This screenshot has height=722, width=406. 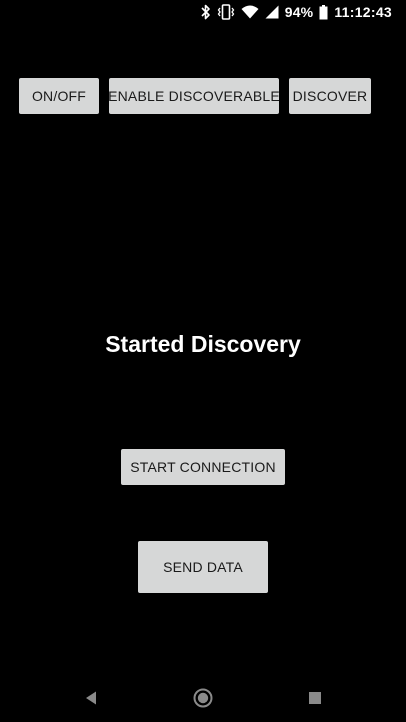 What do you see at coordinates (330, 96) in the screenshot?
I see `discover-button: DISCOVER` at bounding box center [330, 96].